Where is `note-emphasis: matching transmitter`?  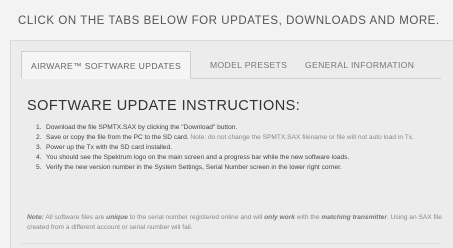
note-emphasis: matching transmitter is located at coordinates (354, 217).